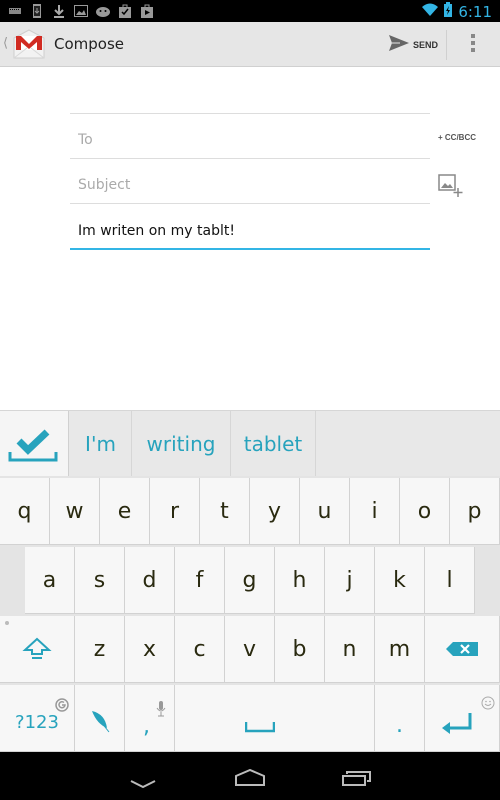 Image resolution: width=500 pixels, height=800 pixels. I want to click on comma-key: ,, so click(150, 718).